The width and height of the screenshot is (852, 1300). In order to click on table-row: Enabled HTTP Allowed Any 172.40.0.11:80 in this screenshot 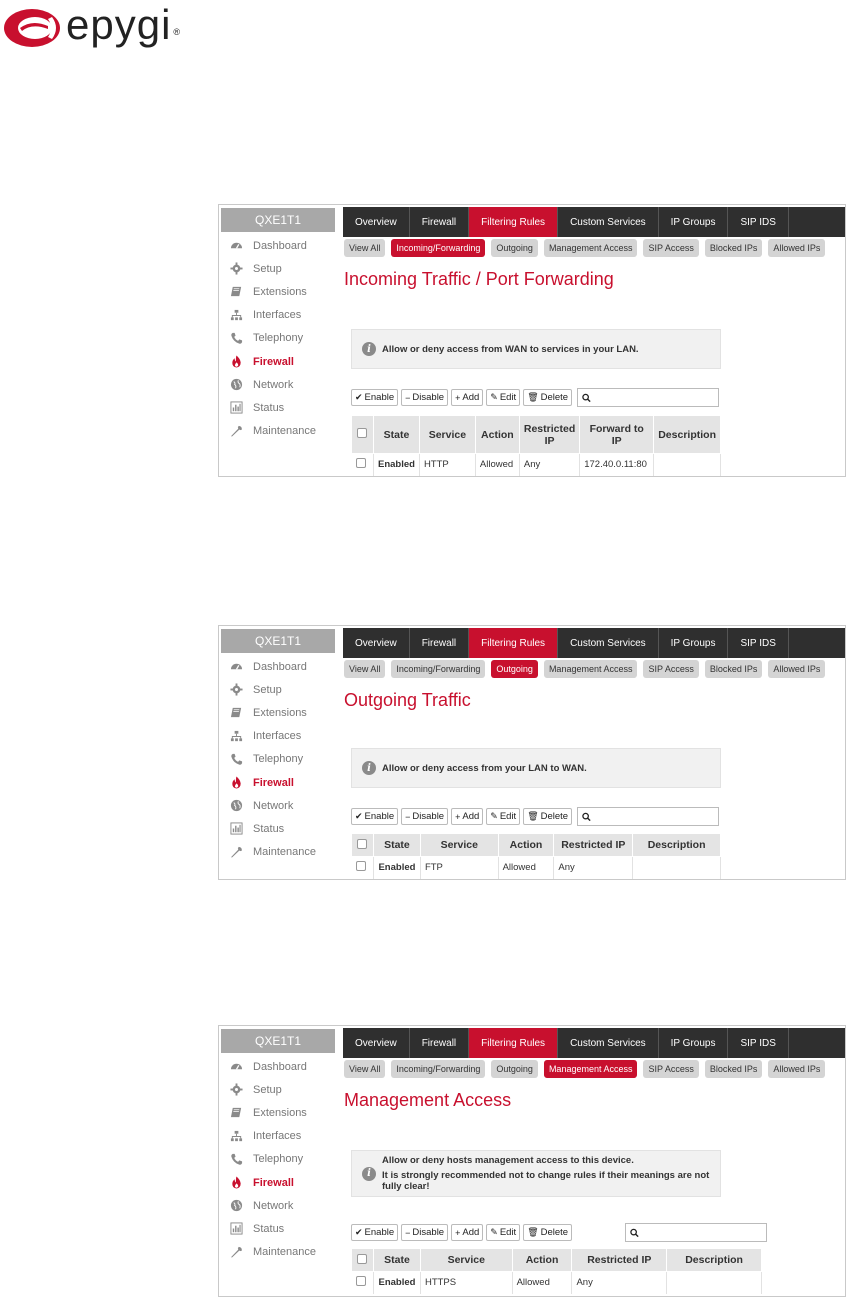, I will do `click(536, 464)`.